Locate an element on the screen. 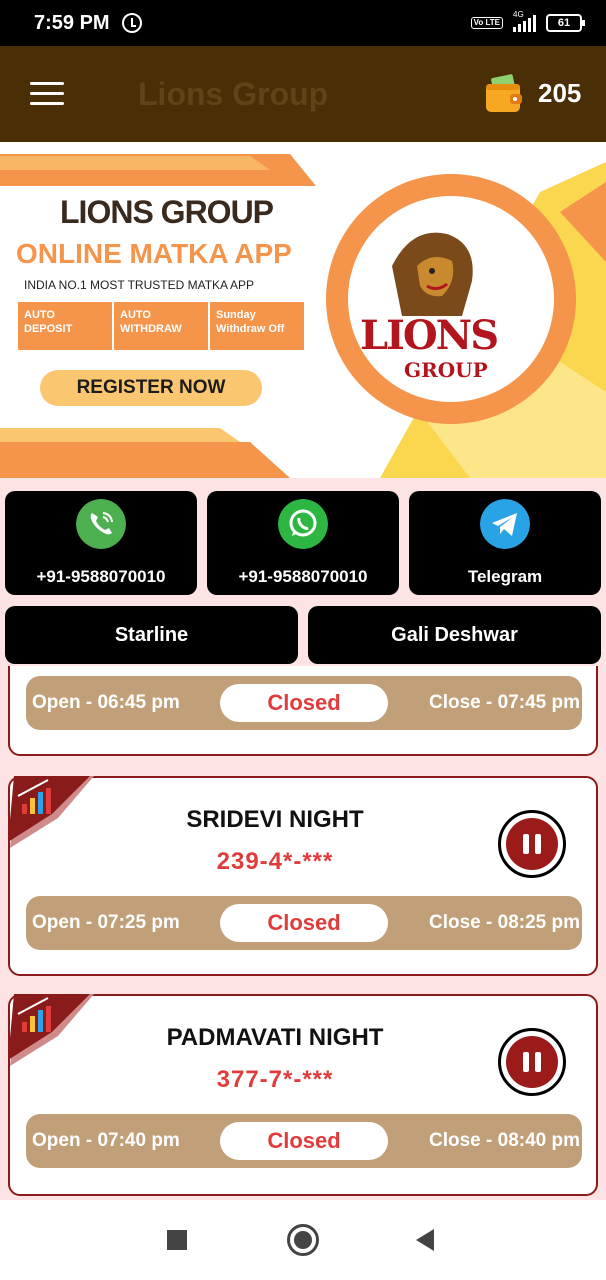  phone-number-label: +91-9588070010 is located at coordinates (101, 576).